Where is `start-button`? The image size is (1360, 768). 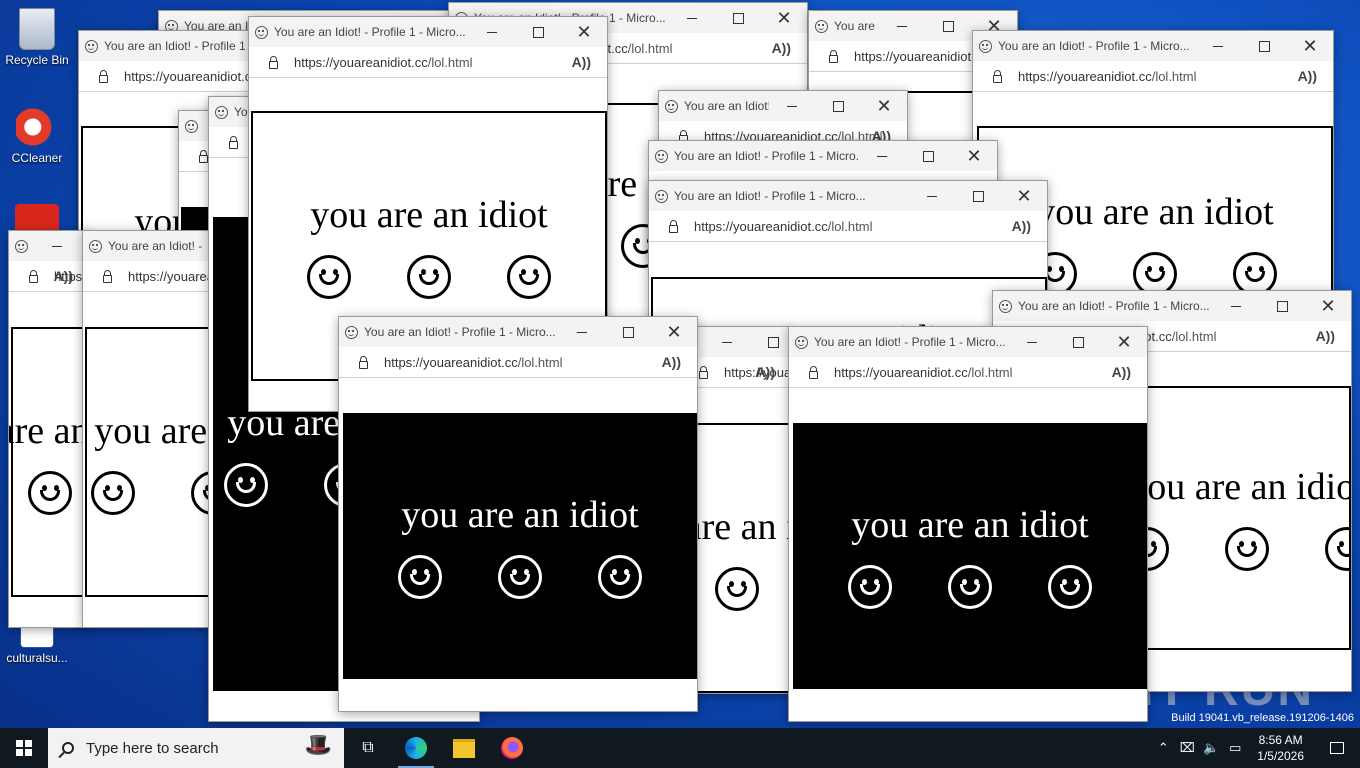
start-button is located at coordinates (24, 748).